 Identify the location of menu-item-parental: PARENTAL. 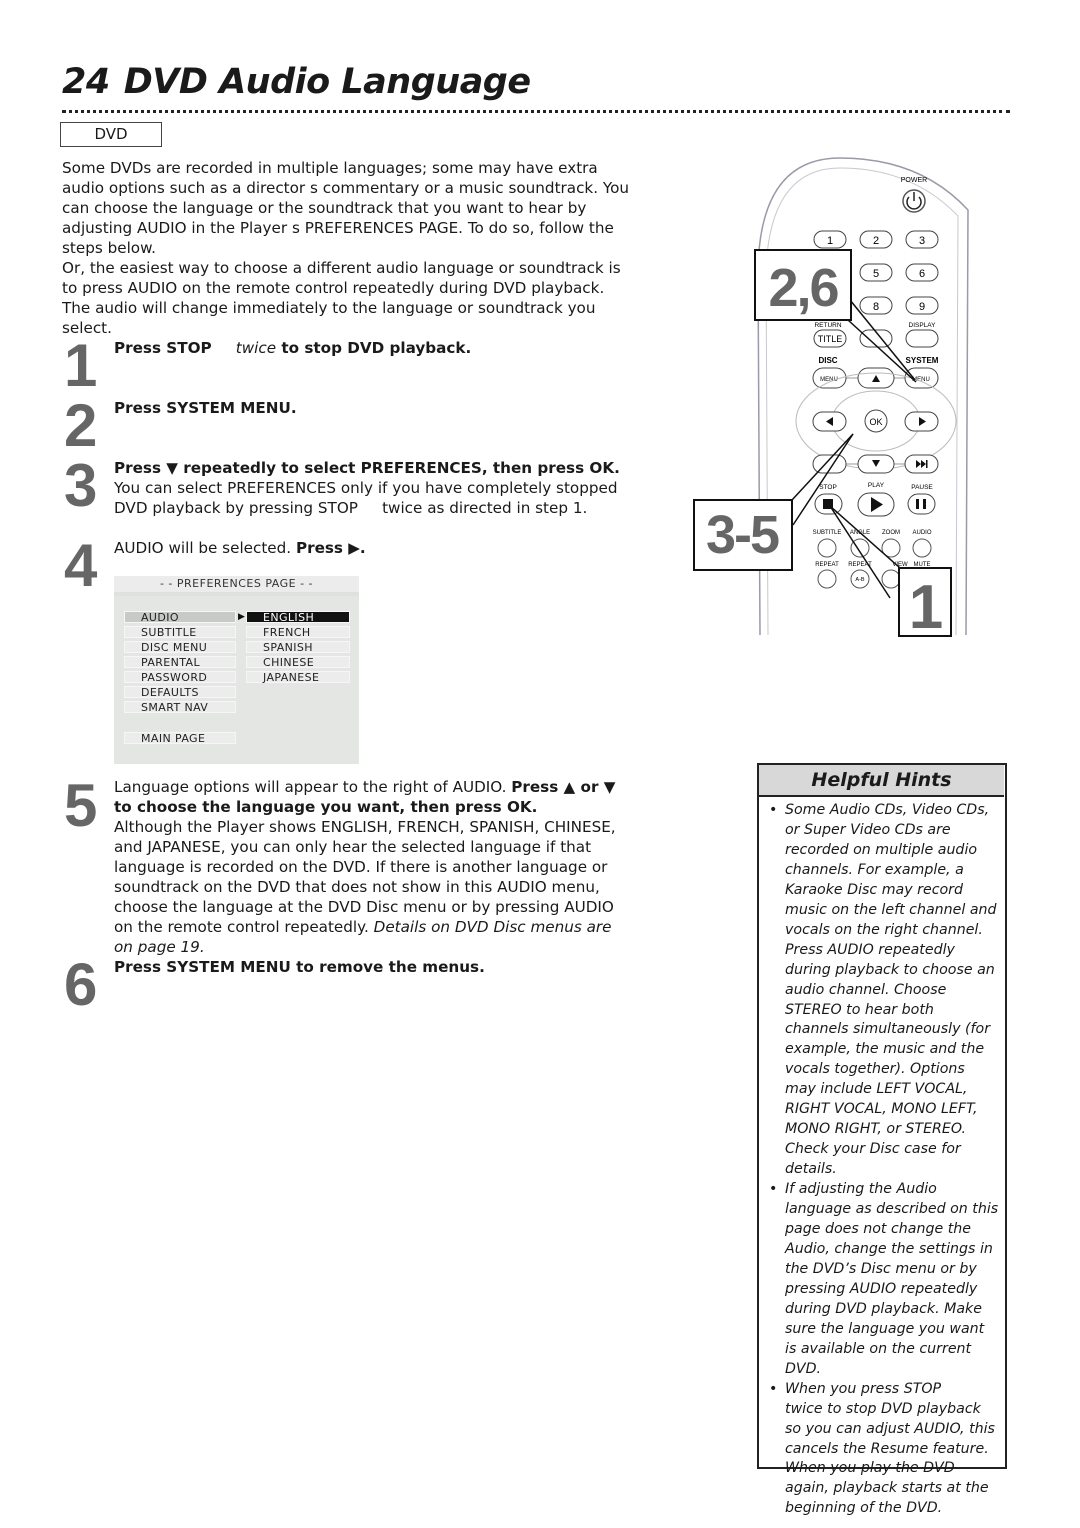
(180, 662).